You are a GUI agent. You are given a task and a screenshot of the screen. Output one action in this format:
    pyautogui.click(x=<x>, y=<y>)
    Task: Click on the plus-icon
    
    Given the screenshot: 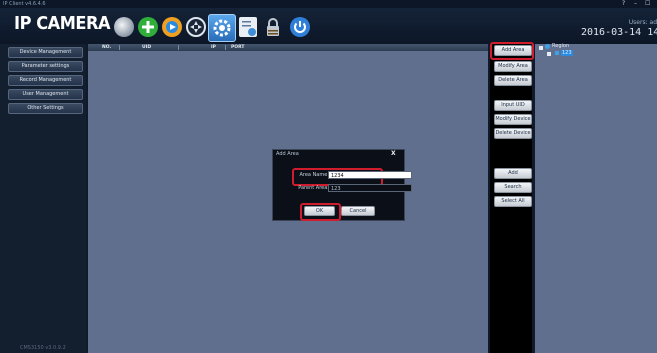 What is the action you would take?
    pyautogui.click(x=148, y=27)
    